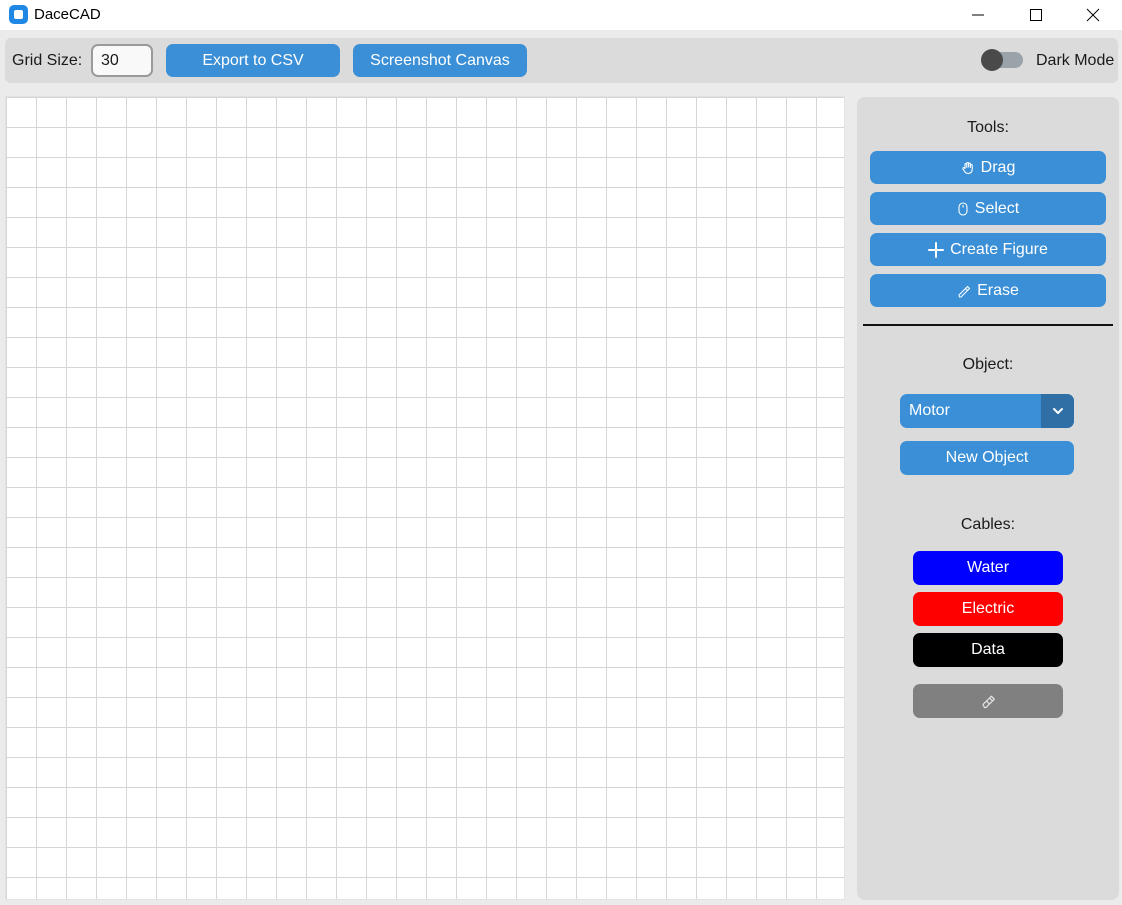 The width and height of the screenshot is (1122, 905). What do you see at coordinates (18, 14) in the screenshot?
I see `app-square-icon` at bounding box center [18, 14].